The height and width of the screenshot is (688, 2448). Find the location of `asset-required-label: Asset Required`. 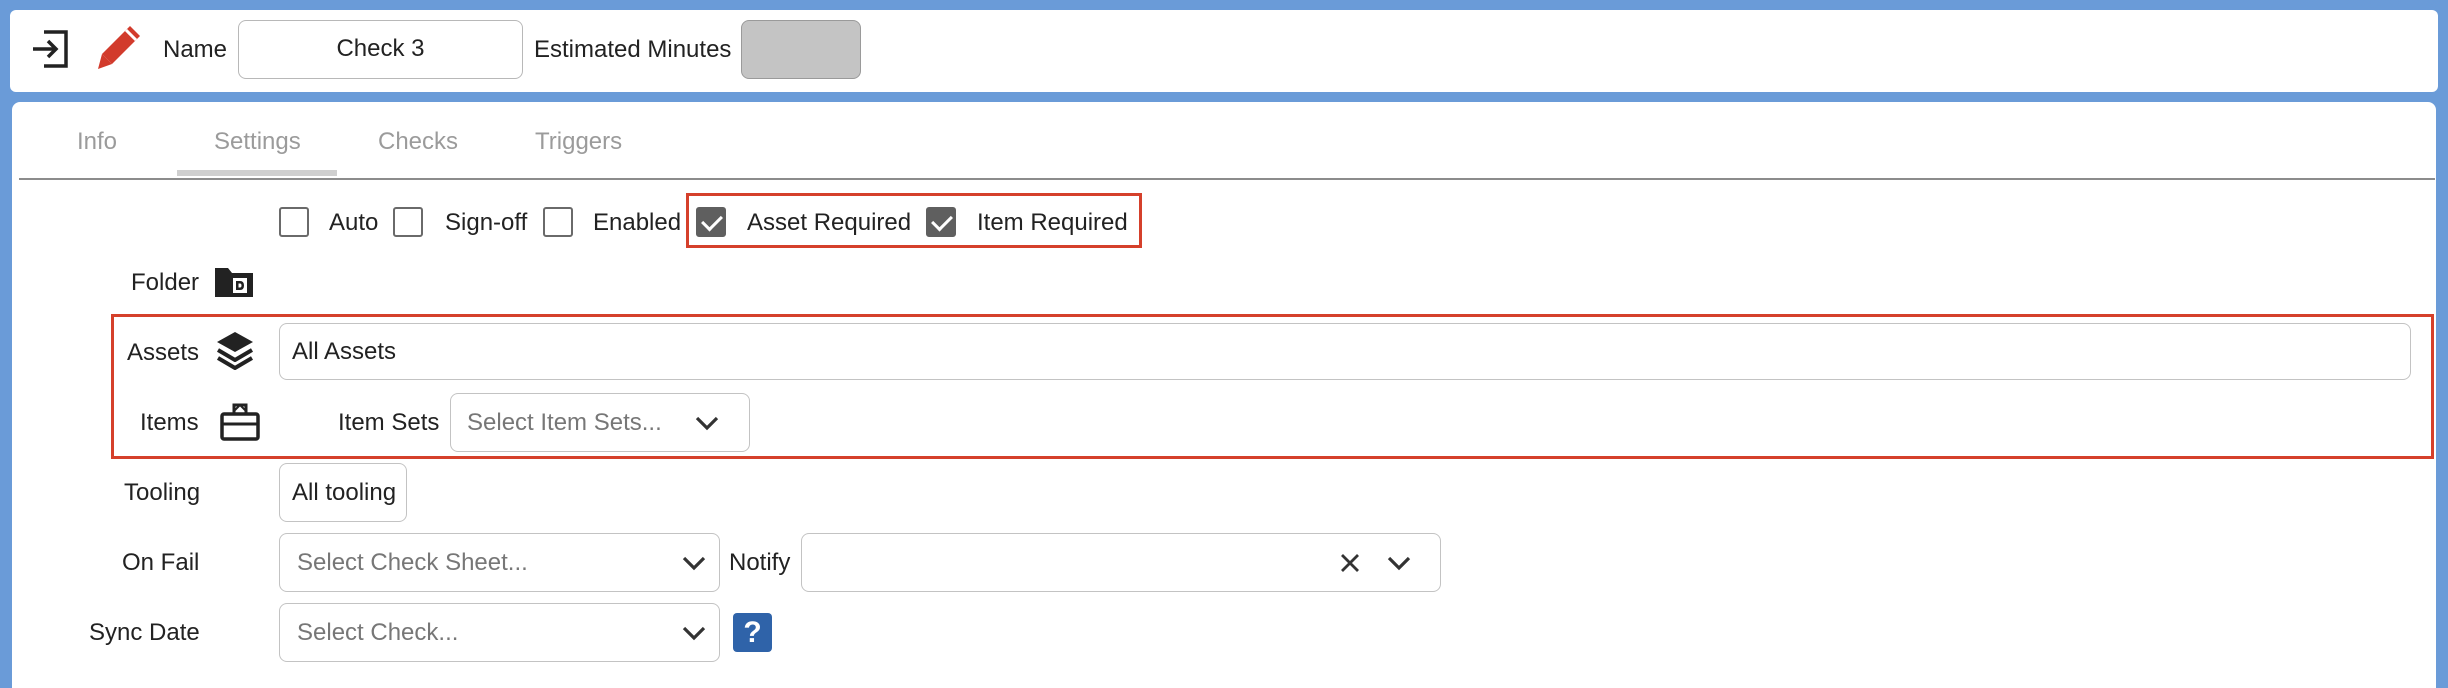

asset-required-label: Asset Required is located at coordinates (829, 222).